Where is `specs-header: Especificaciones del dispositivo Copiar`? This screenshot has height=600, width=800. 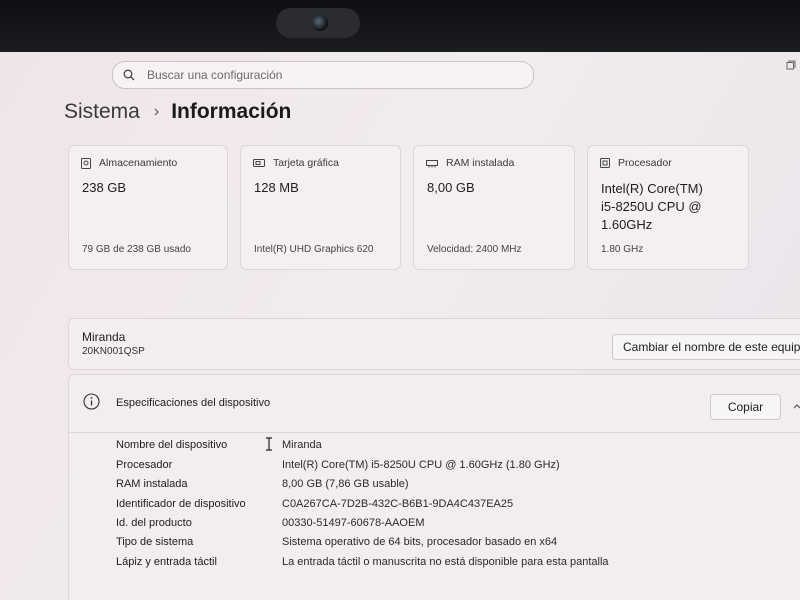 specs-header: Especificaciones del dispositivo Copiar is located at coordinates (434, 404).